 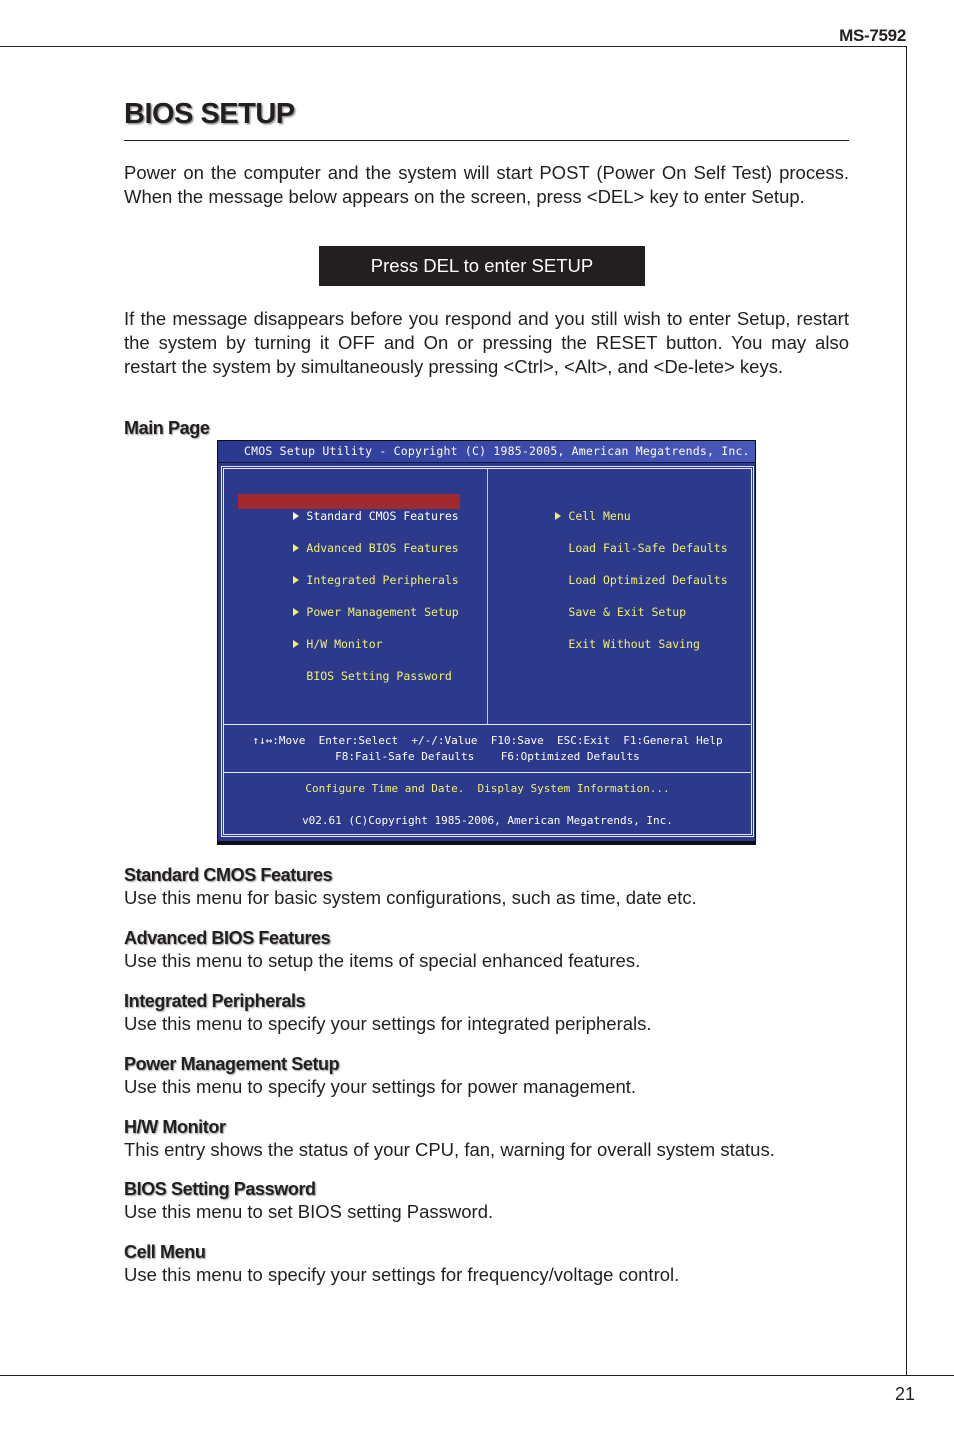 What do you see at coordinates (593, 604) in the screenshot?
I see `bios-menu-item-save-exit: Save & Exit Setup` at bounding box center [593, 604].